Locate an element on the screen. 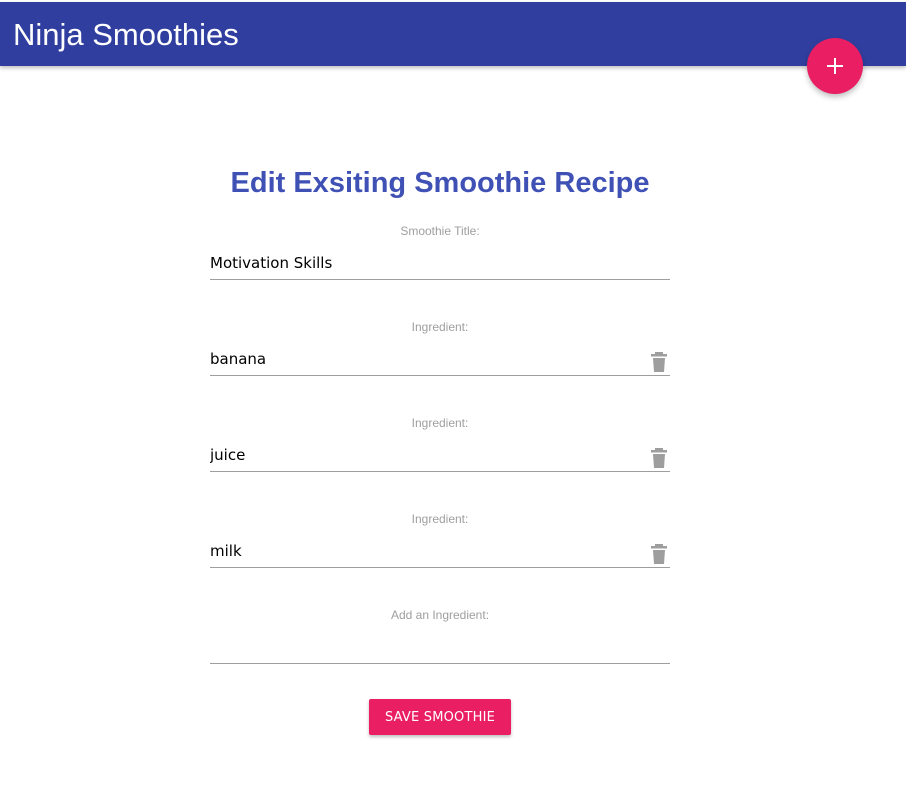  brand-logo: Ninja Smoothies is located at coordinates (126, 35).